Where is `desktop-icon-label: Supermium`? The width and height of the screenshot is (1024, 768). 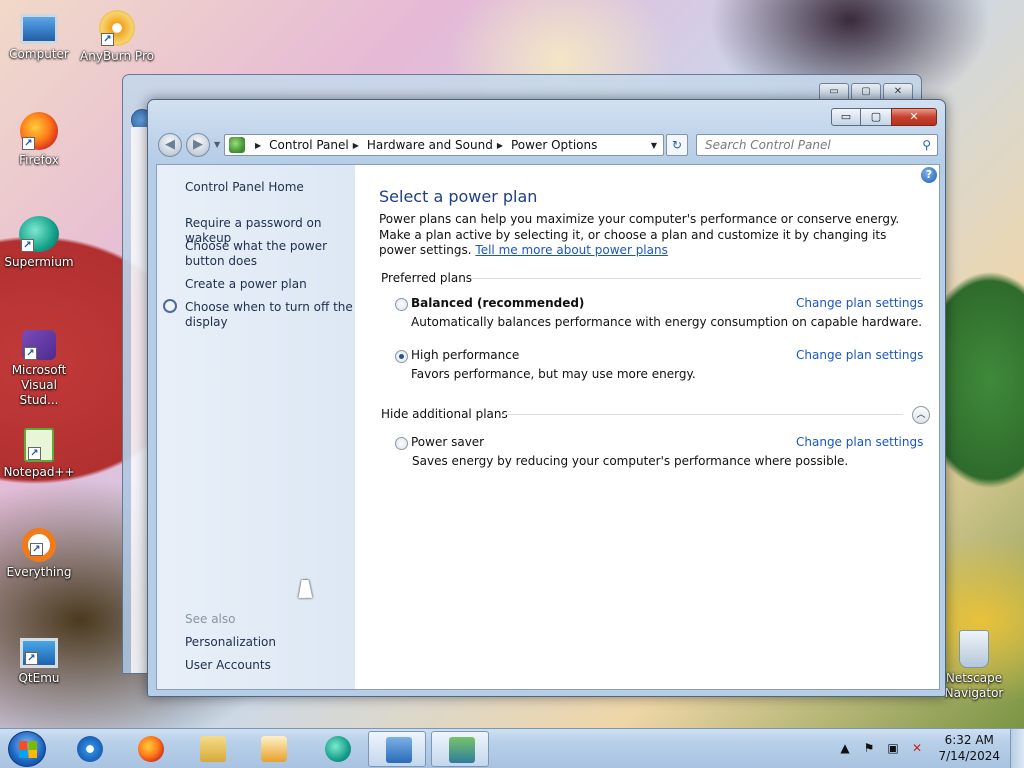 desktop-icon-label: Supermium is located at coordinates (39, 262).